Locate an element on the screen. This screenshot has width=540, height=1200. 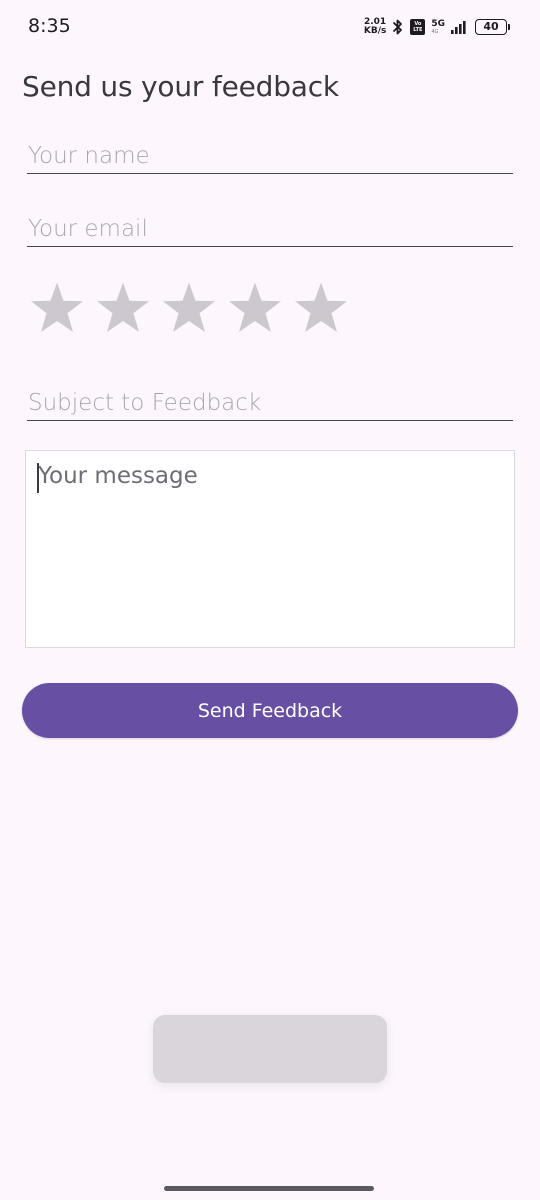
text-cursor is located at coordinates (38, 478).